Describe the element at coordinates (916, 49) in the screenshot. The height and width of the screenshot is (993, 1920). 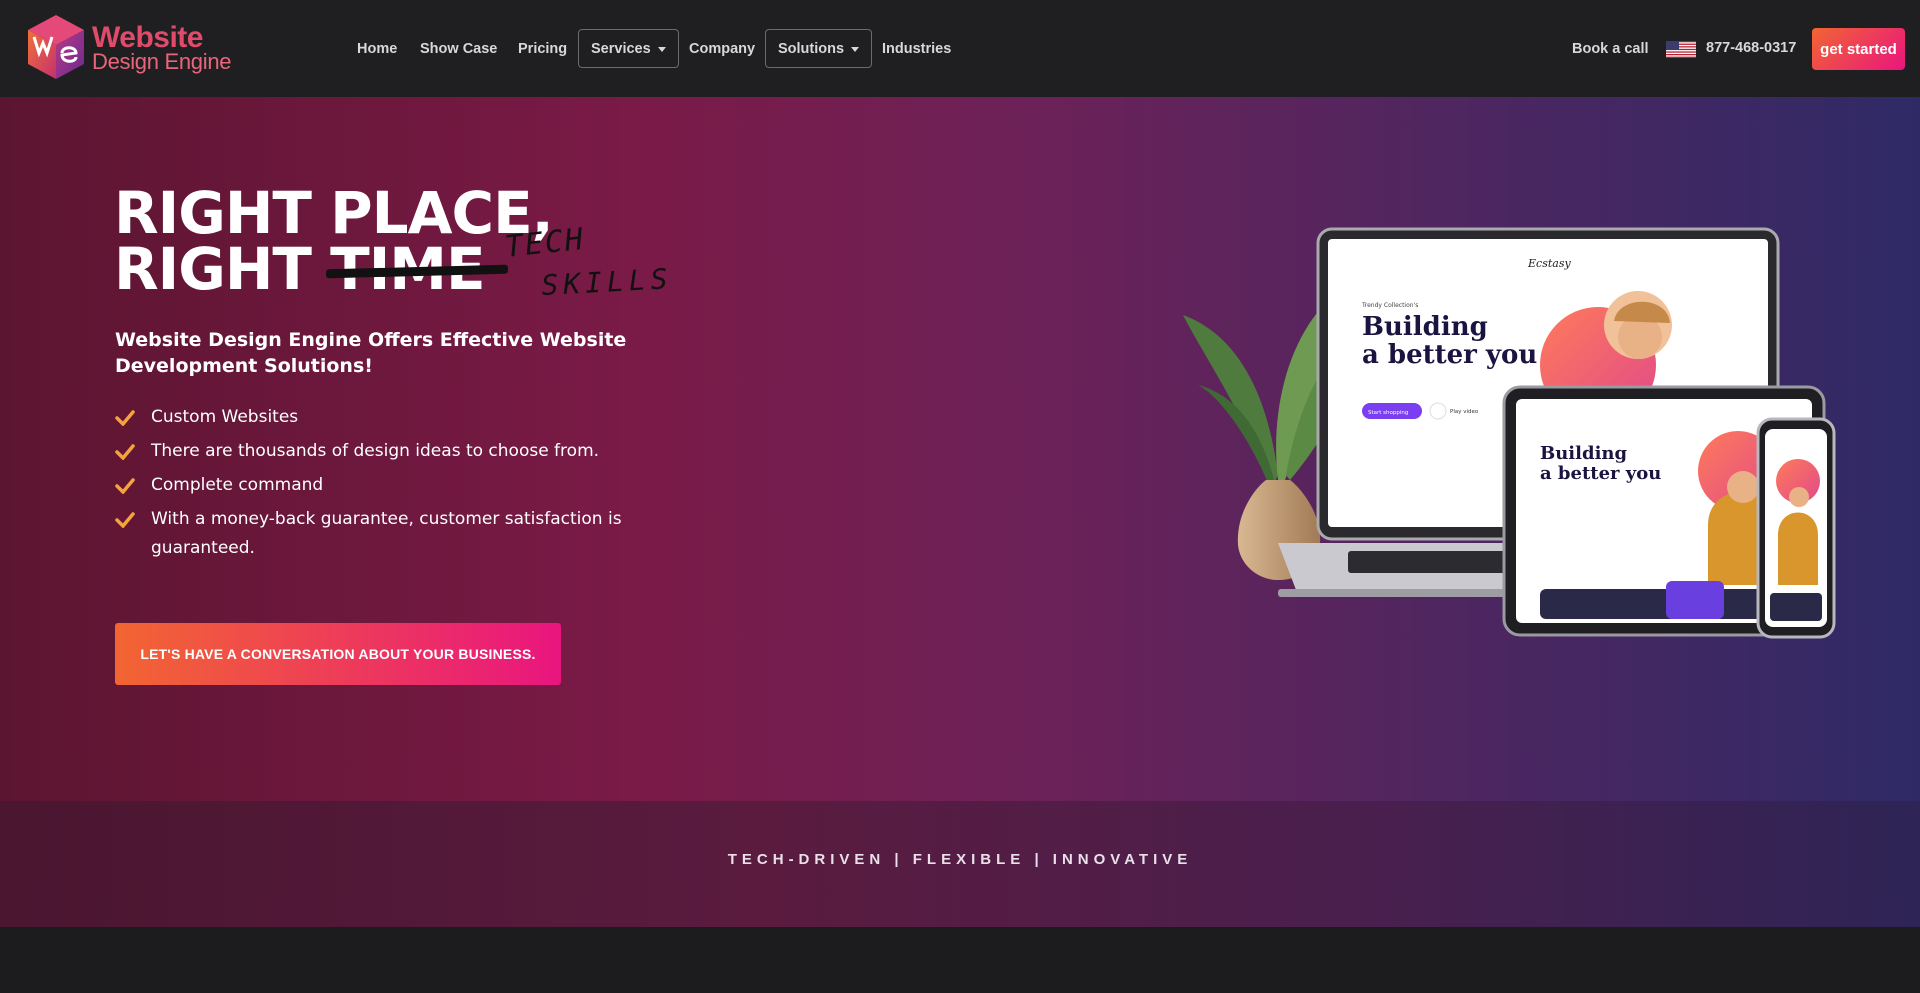
I see `nav-industries: Industries` at that location.